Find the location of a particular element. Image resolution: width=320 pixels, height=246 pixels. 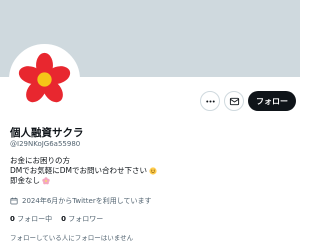

follow-button: フォロー is located at coordinates (272, 101).